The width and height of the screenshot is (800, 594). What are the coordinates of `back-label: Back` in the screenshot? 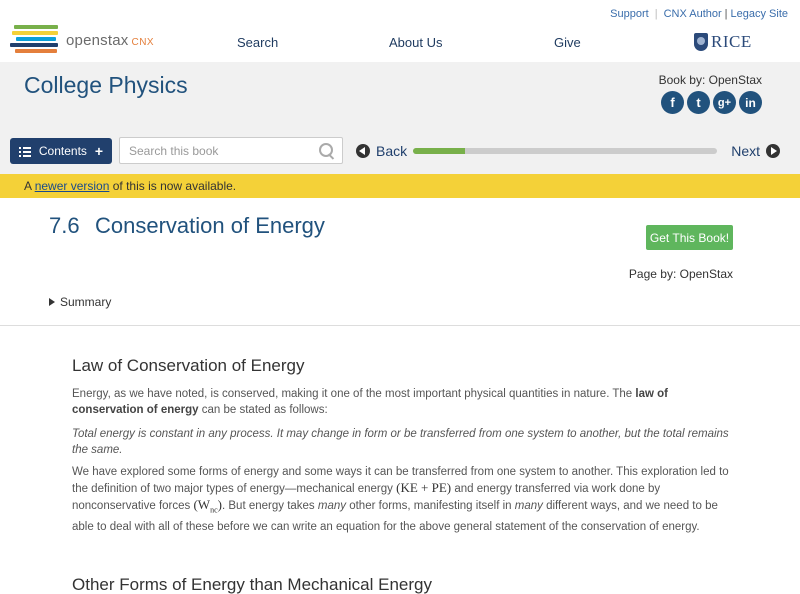 It's located at (392, 151).